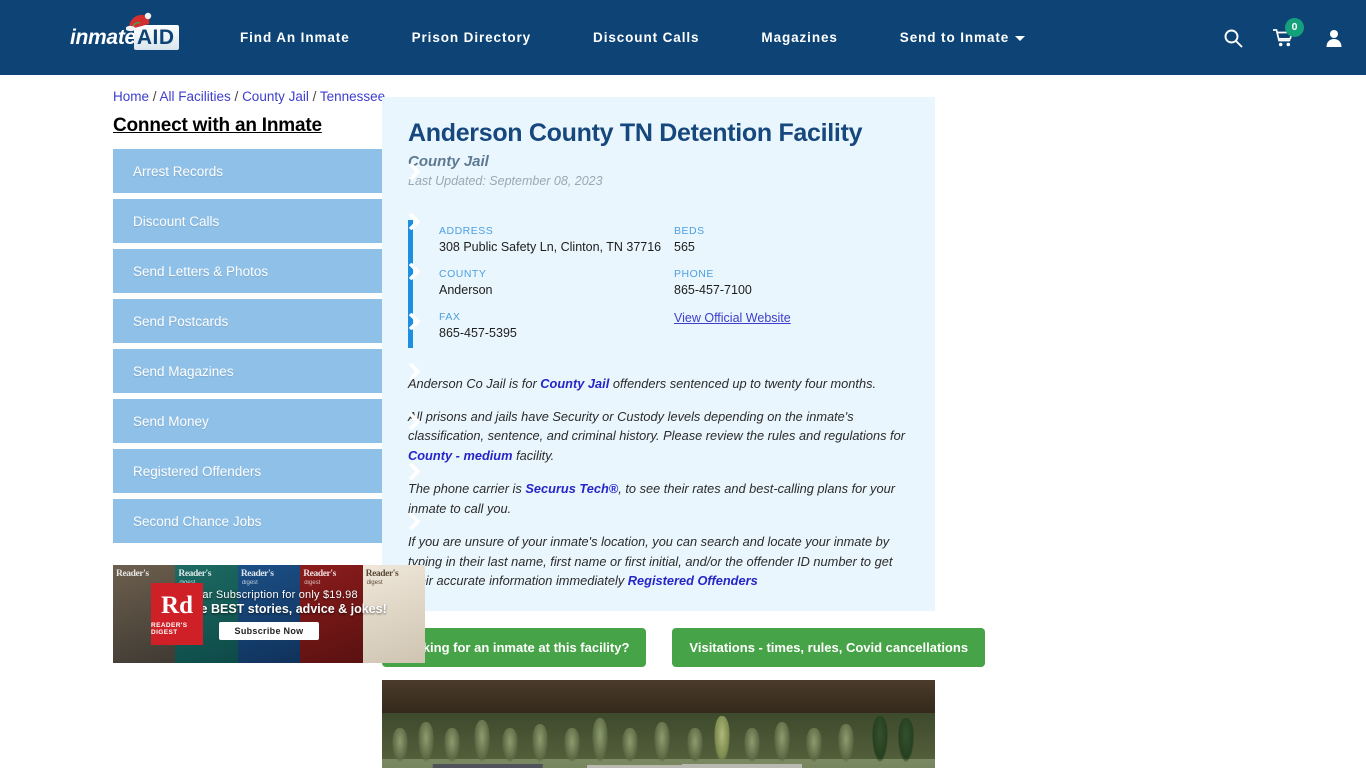  What do you see at coordinates (217, 125) in the screenshot?
I see `sidebar-heading: Connect with an Inmate` at bounding box center [217, 125].